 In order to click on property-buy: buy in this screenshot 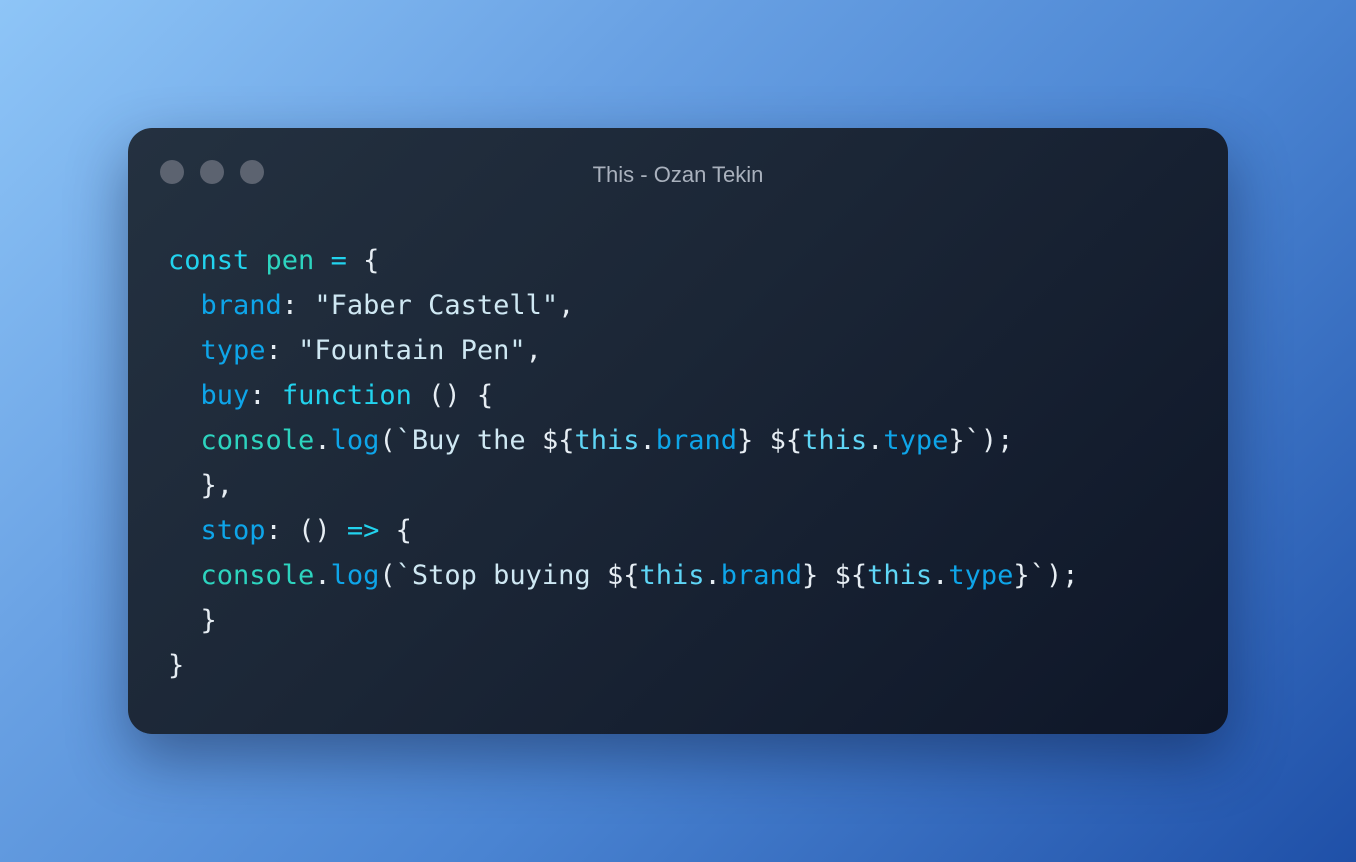, I will do `click(225, 395)`.